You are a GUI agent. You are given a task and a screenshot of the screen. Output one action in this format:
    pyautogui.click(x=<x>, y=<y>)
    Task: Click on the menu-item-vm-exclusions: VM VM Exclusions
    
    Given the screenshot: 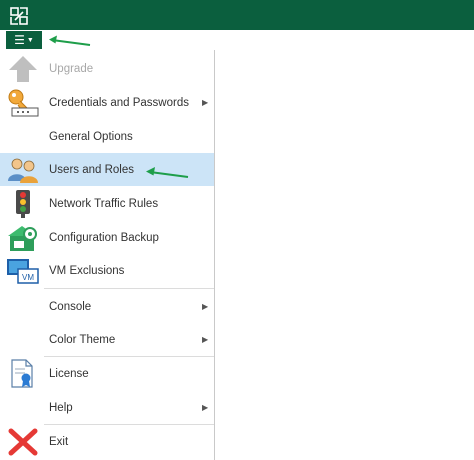 What is the action you would take?
    pyautogui.click(x=107, y=270)
    